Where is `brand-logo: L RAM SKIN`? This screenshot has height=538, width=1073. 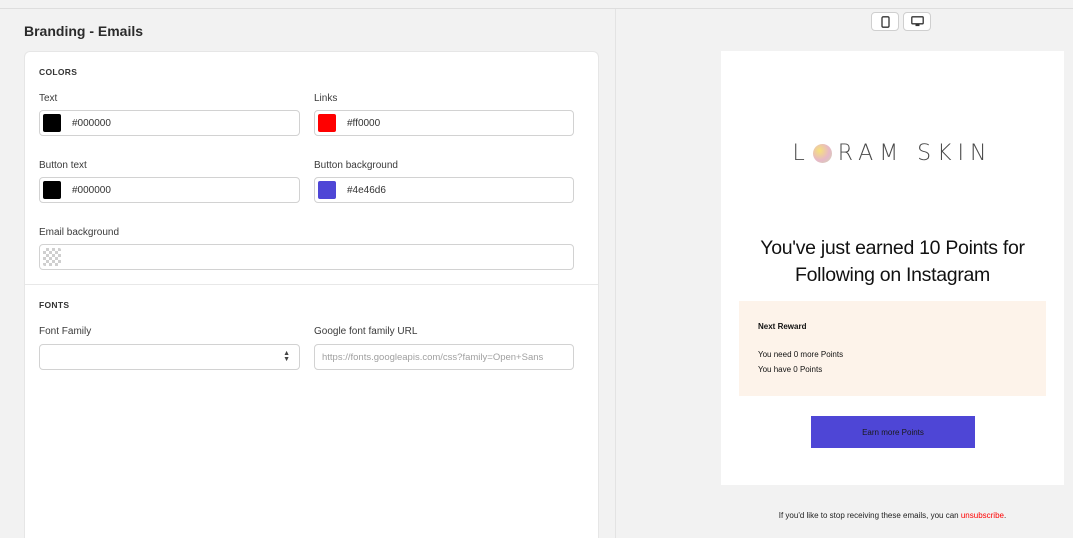
brand-logo: L RAM SKIN is located at coordinates (892, 153).